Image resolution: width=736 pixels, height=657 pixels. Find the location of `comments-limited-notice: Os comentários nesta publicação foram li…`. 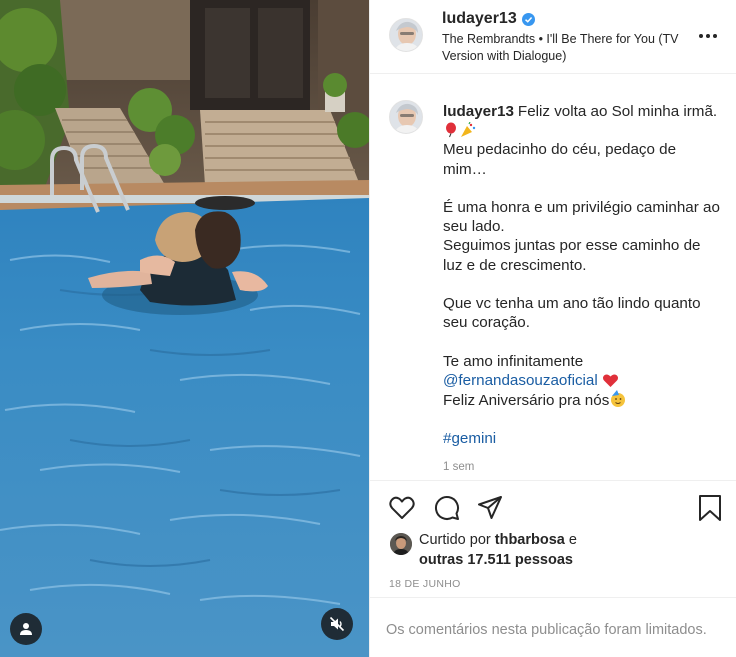

comments-limited-notice: Os comentários nesta publicação foram li… is located at coordinates (553, 627).